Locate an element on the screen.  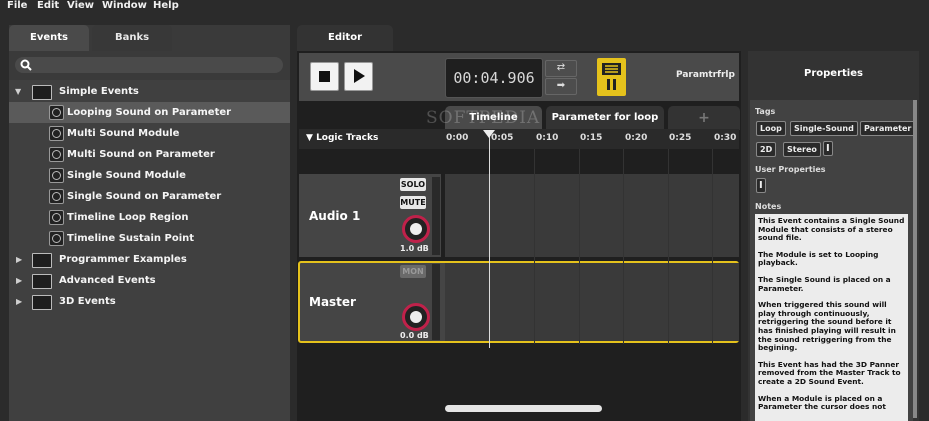
folder-open-icon is located at coordinates (42, 92).